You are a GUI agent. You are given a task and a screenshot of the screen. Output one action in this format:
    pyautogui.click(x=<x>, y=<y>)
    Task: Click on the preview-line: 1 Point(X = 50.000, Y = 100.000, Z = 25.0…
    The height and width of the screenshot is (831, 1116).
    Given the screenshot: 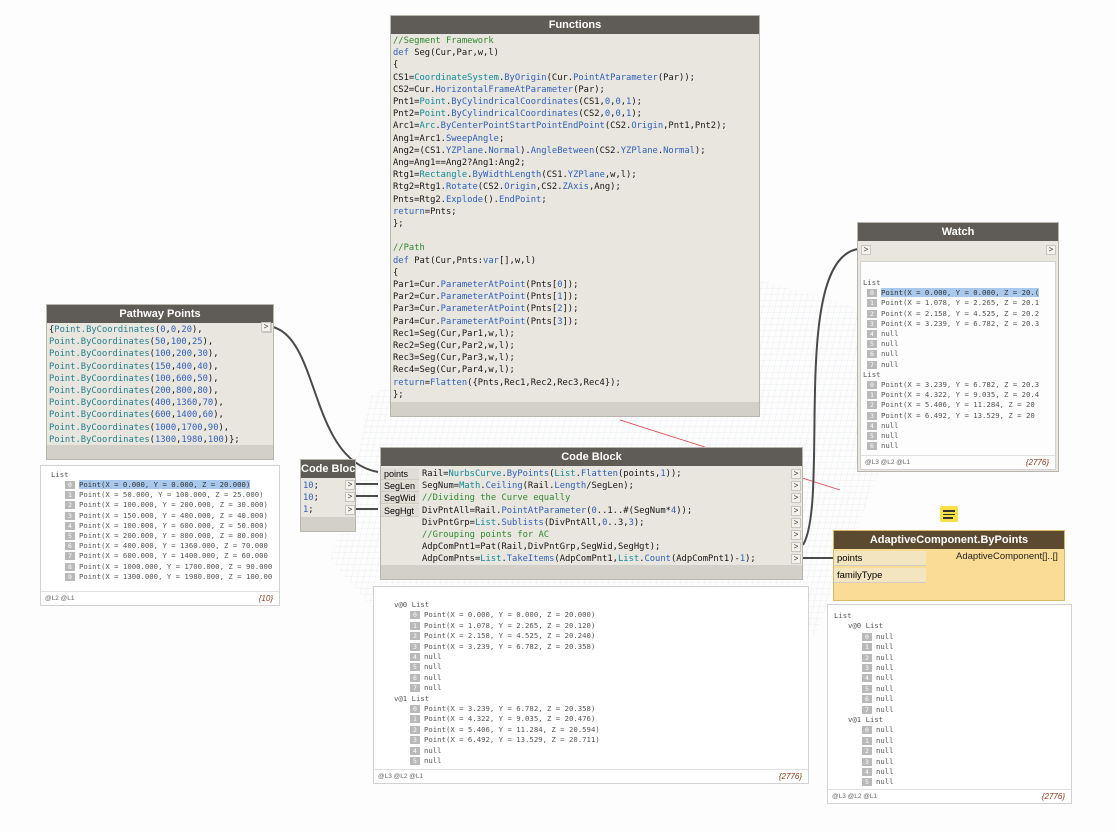 What is the action you would take?
    pyautogui.click(x=164, y=495)
    